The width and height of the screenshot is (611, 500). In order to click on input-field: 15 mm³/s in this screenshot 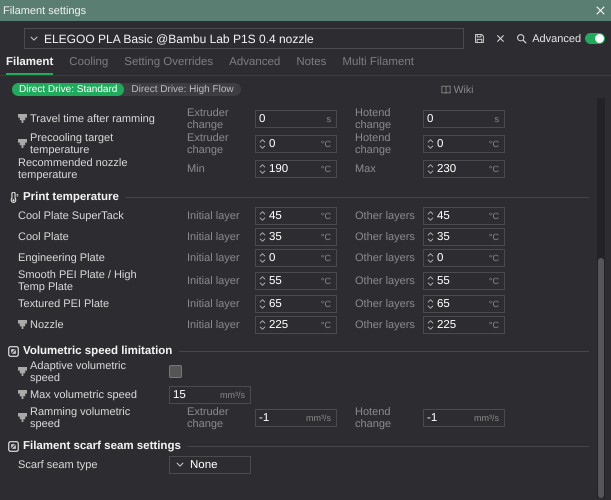, I will do `click(210, 395)`.